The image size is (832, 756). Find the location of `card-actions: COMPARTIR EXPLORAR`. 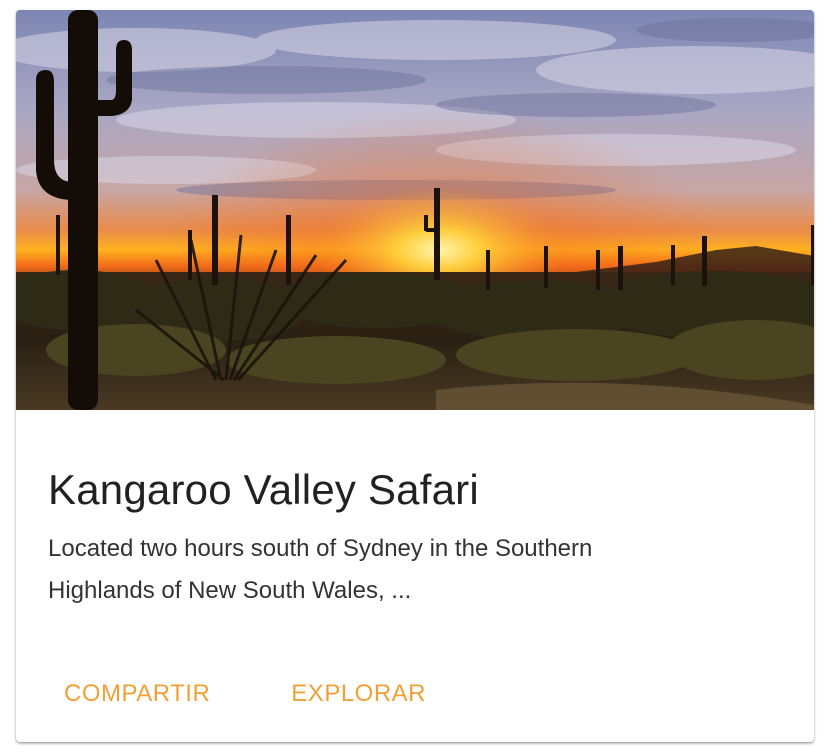

card-actions: COMPARTIR EXPLORAR is located at coordinates (277, 694).